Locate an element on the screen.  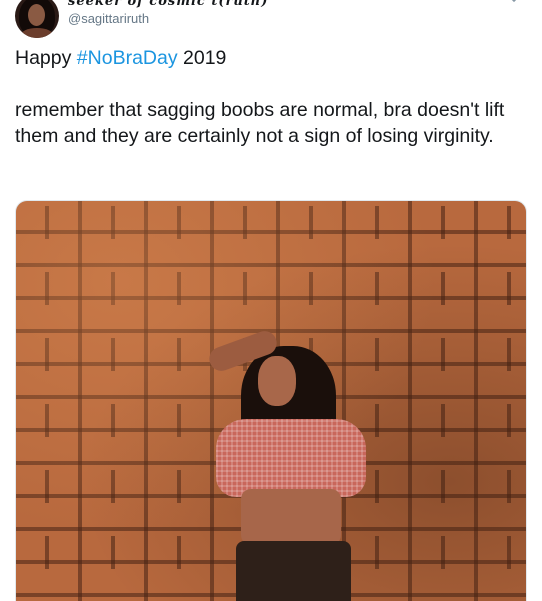
text-suffix: 2019 is located at coordinates (202, 58).